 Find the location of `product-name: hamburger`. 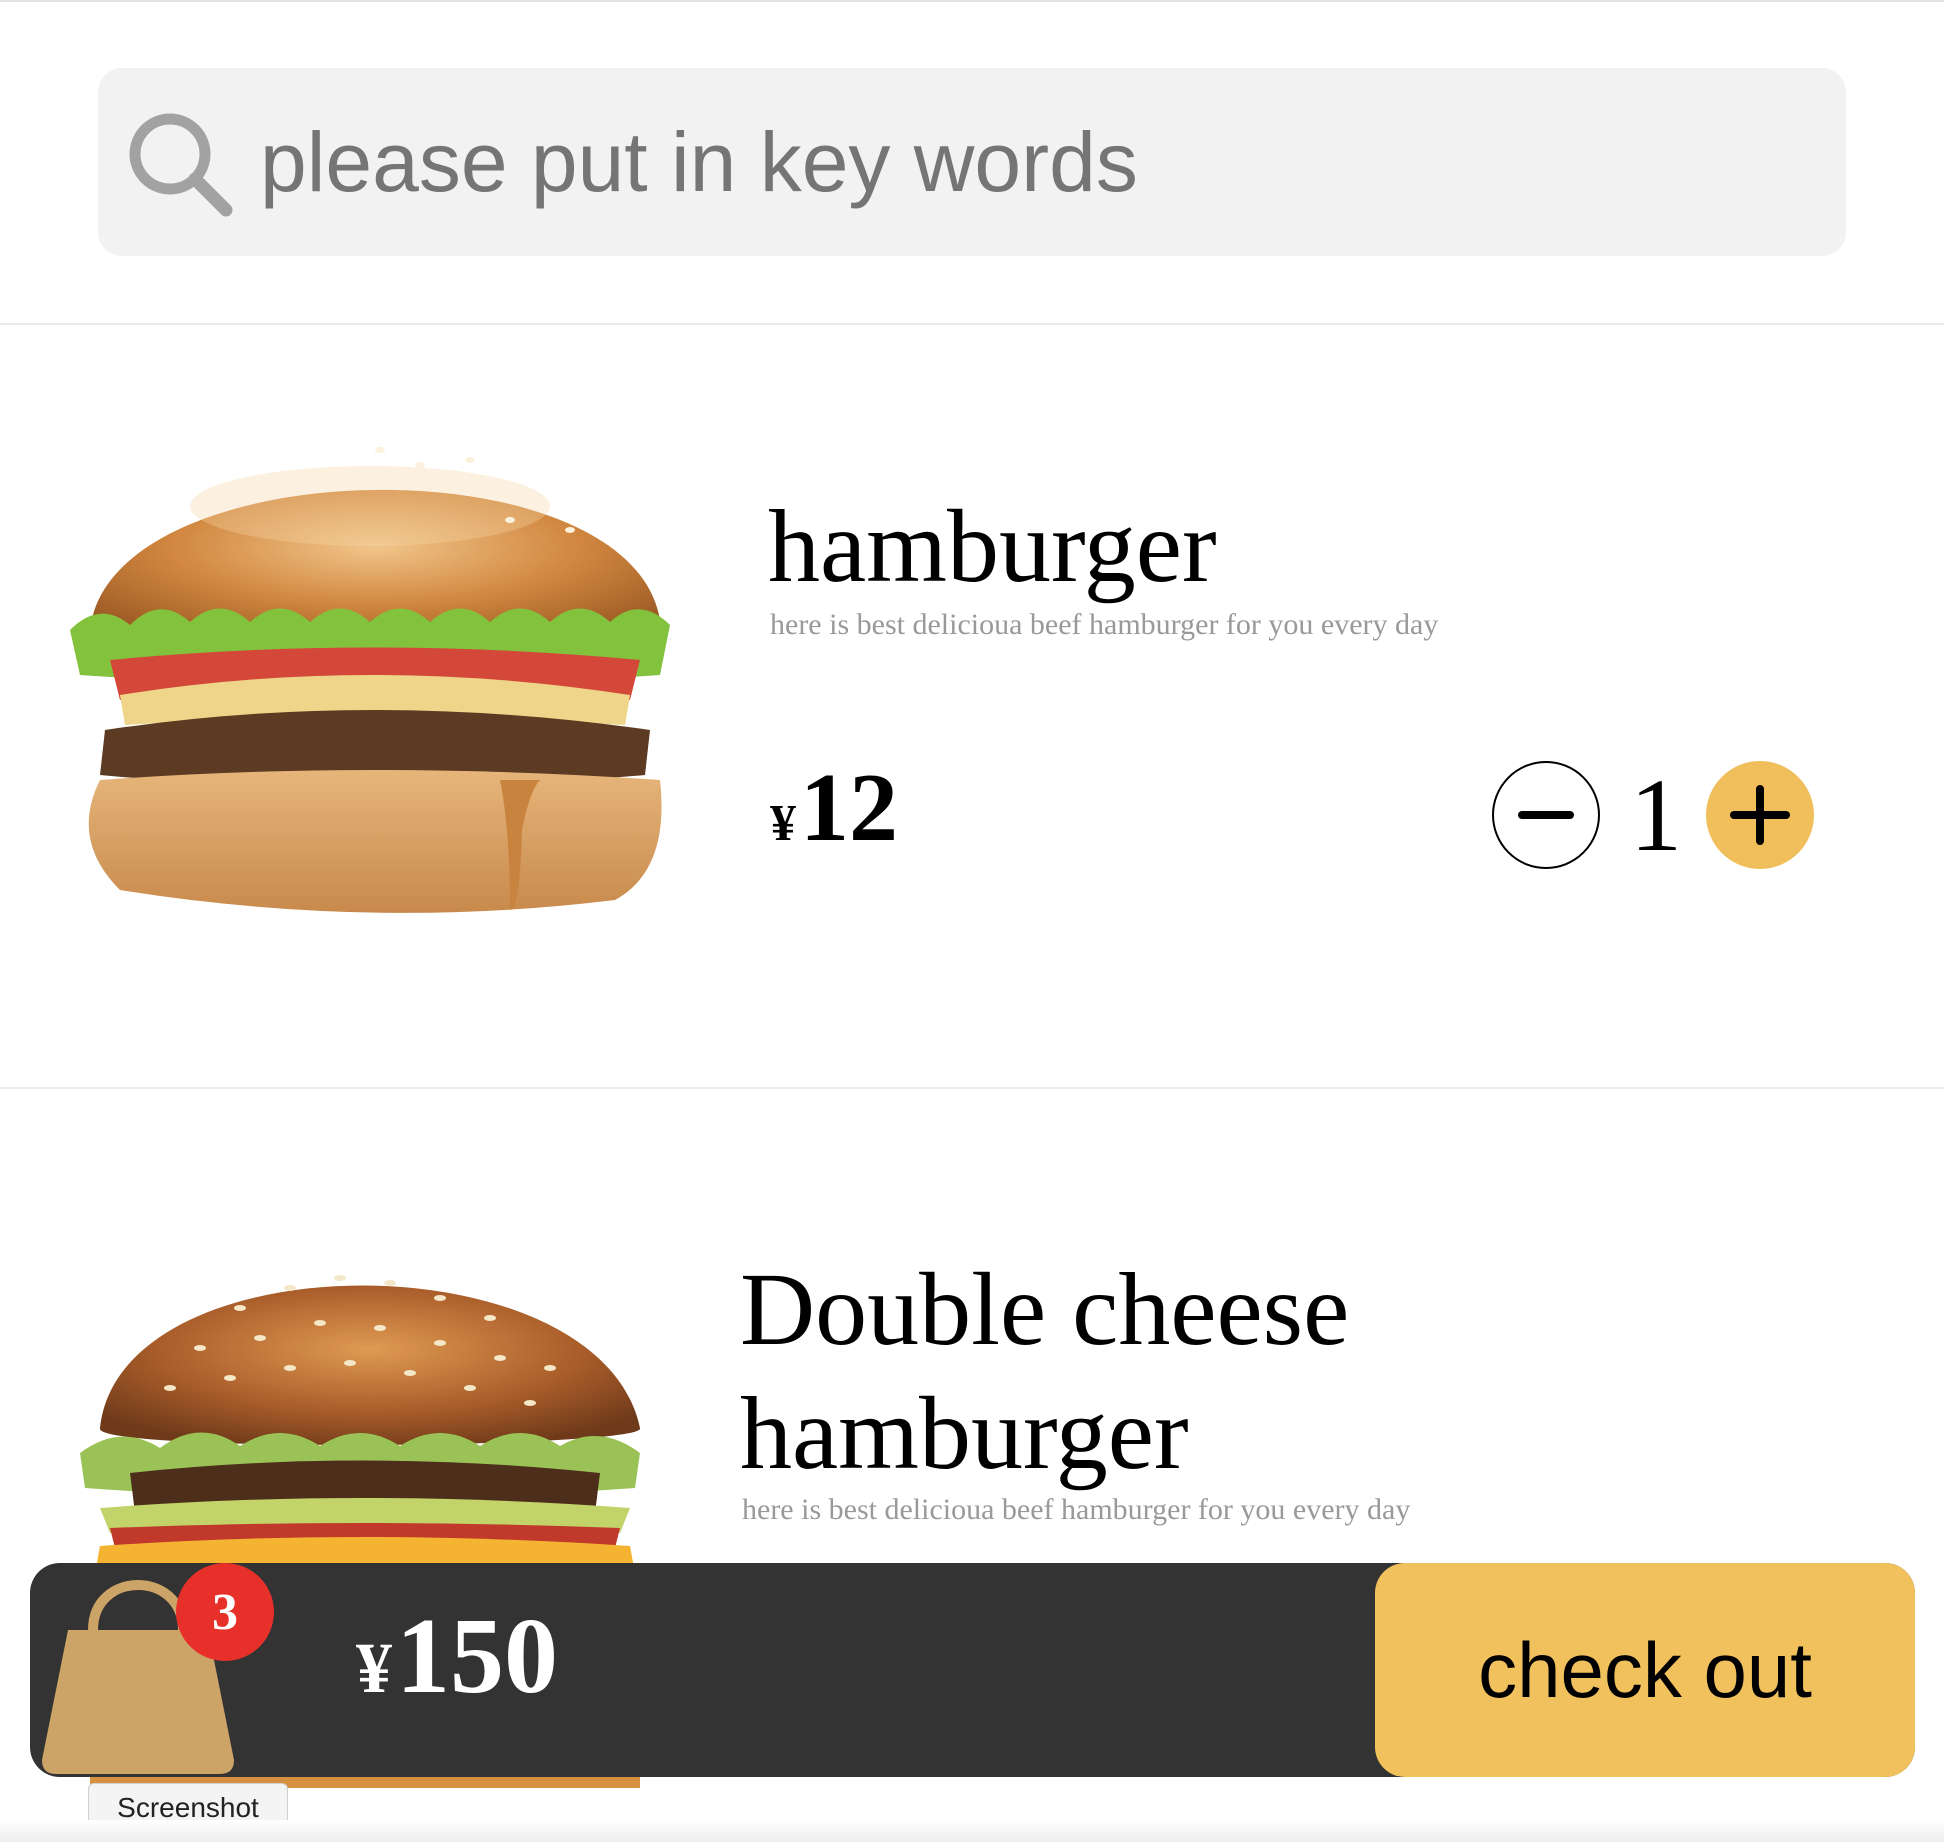

product-name: hamburger is located at coordinates (992, 546).